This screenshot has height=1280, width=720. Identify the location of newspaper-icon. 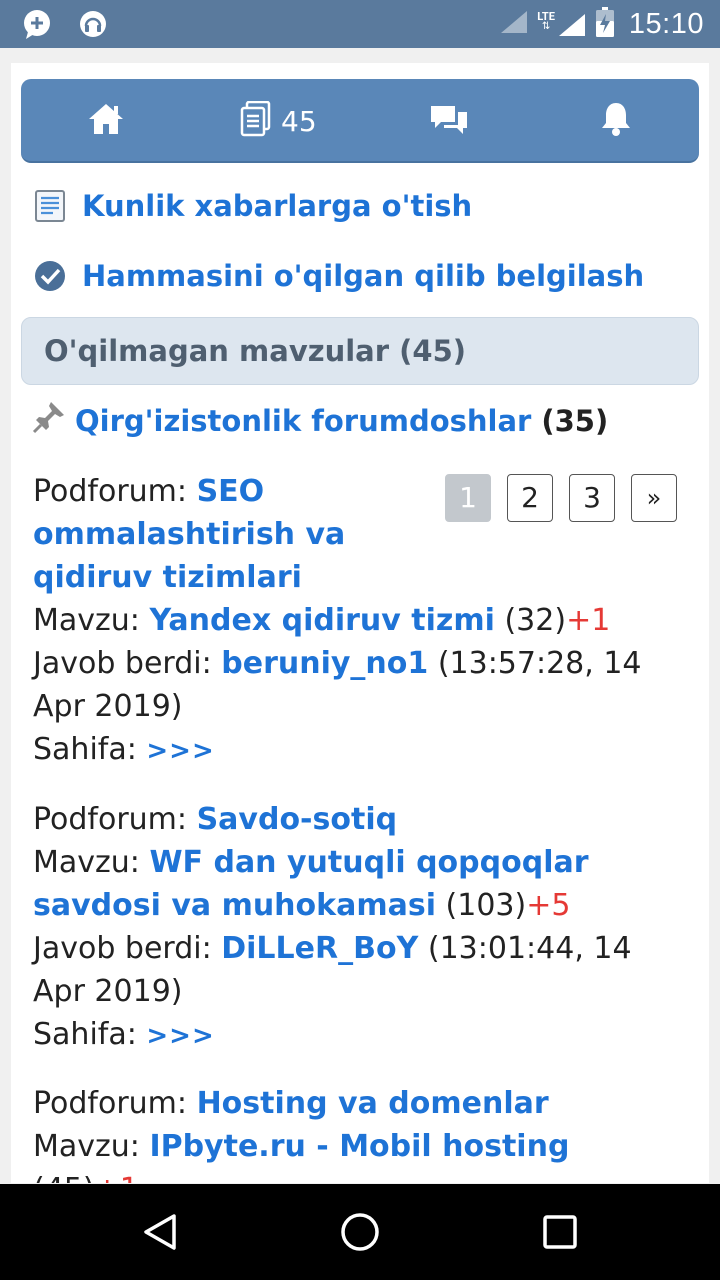
(50, 206).